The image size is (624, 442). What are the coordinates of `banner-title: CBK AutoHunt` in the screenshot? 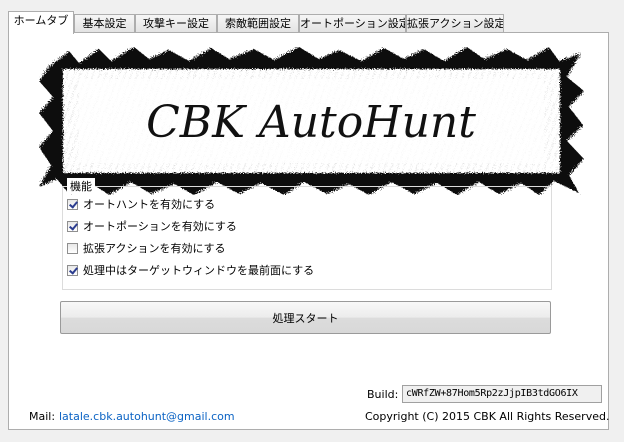 It's located at (311, 122).